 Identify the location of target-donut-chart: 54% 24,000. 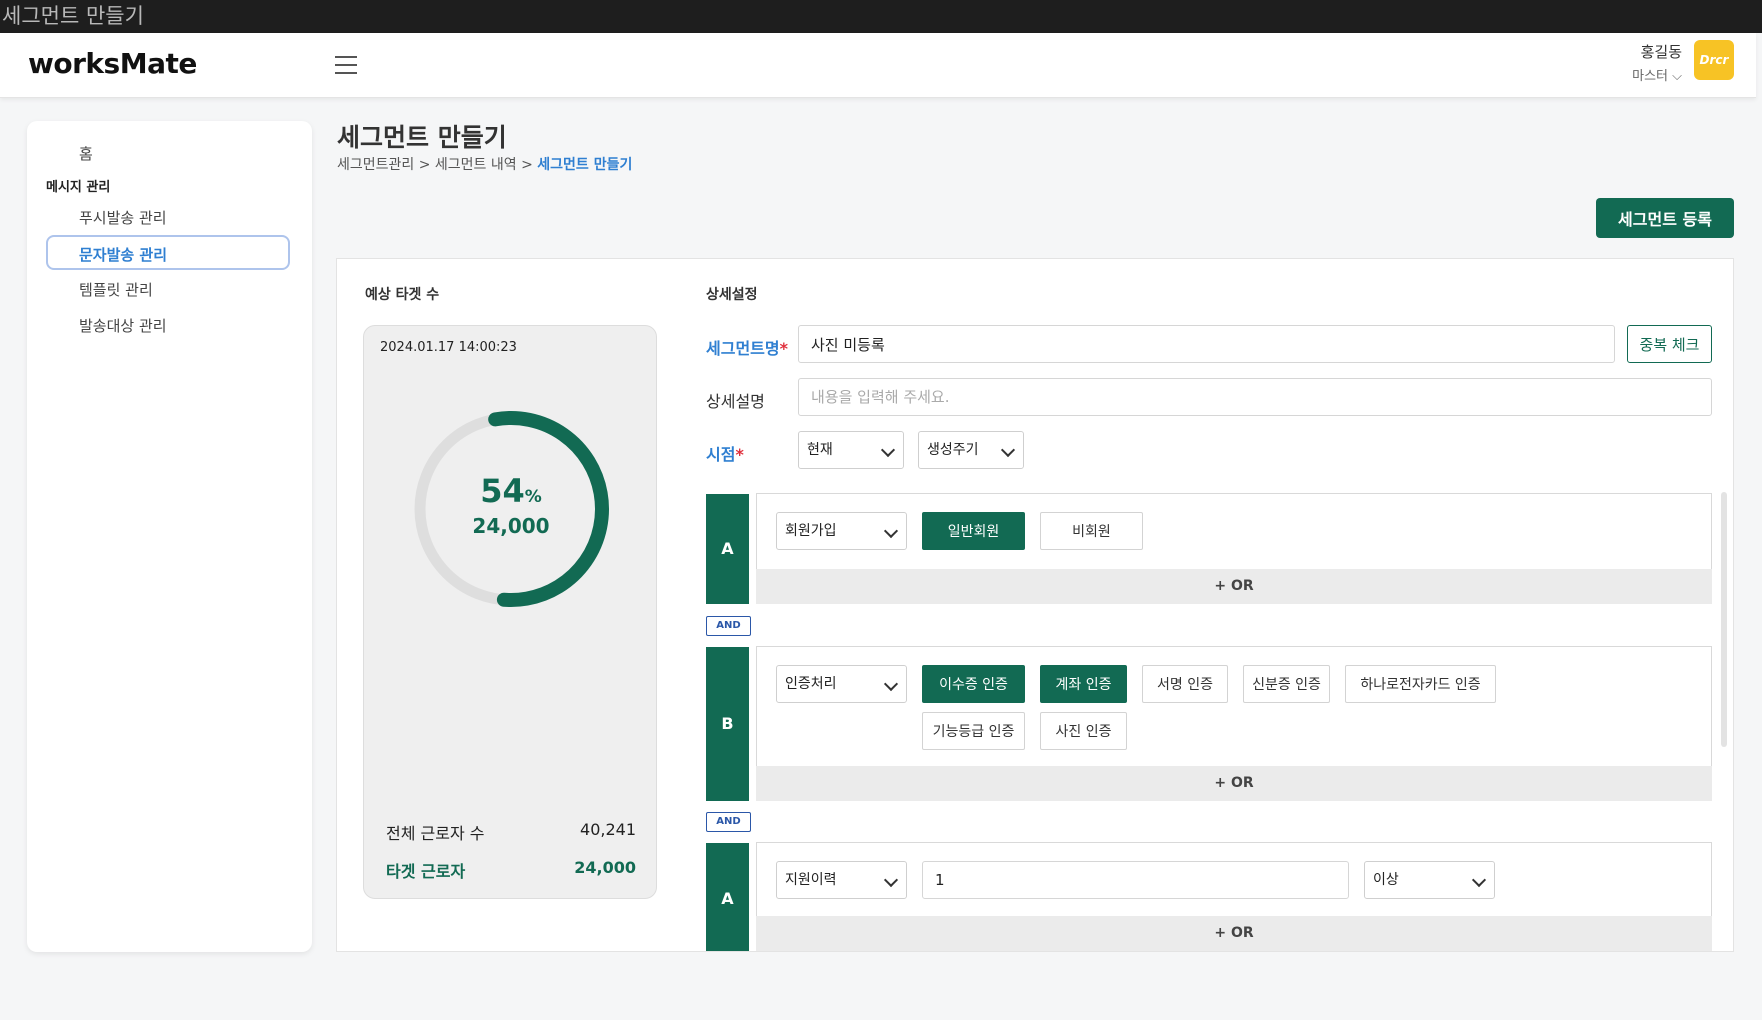
(511, 509).